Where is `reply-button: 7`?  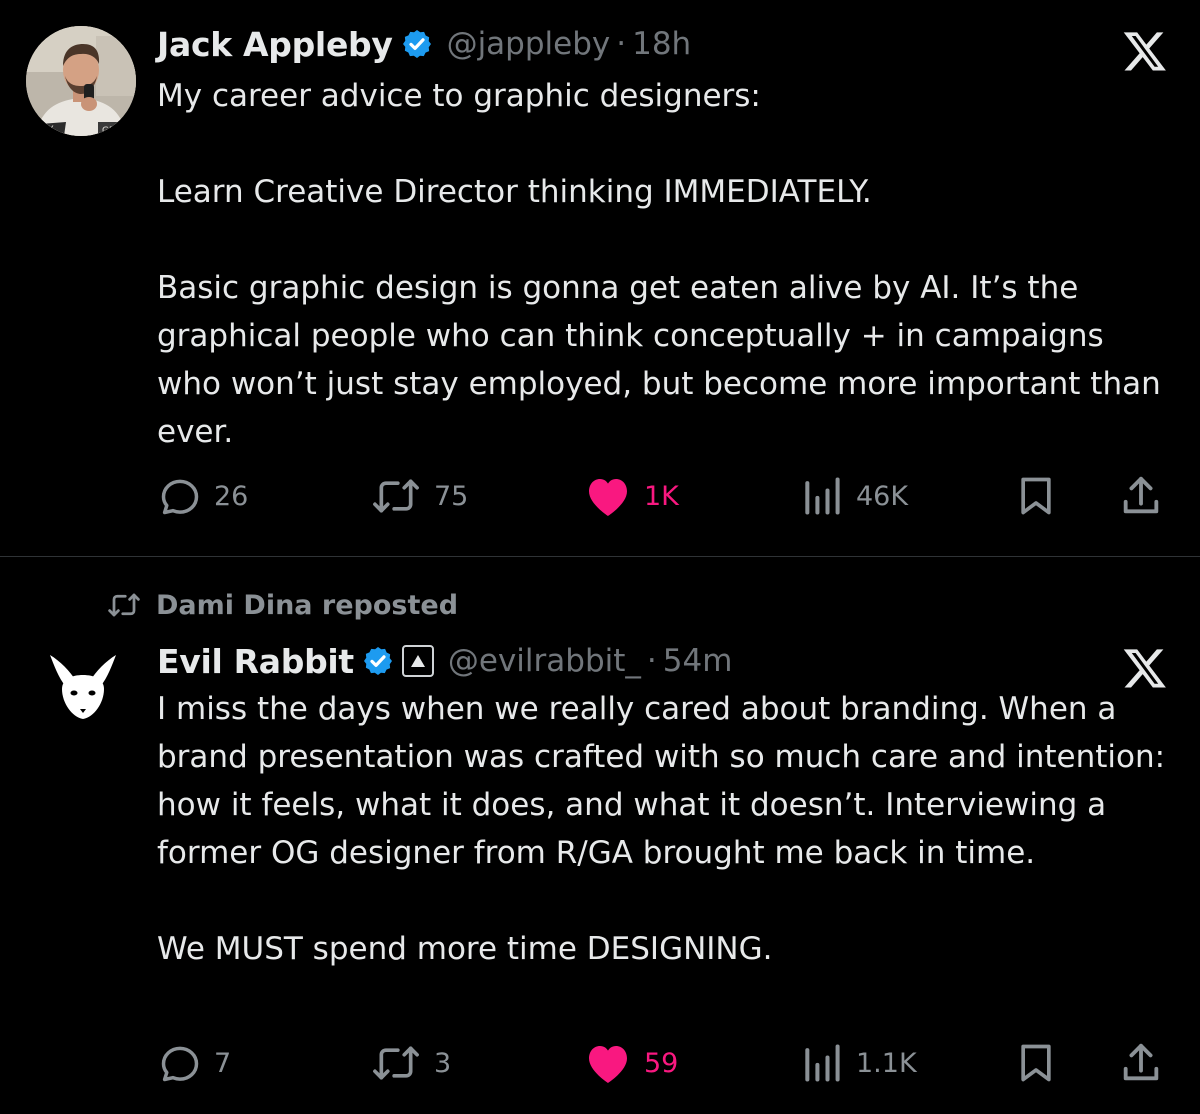
reply-button: 7 is located at coordinates (194, 1063).